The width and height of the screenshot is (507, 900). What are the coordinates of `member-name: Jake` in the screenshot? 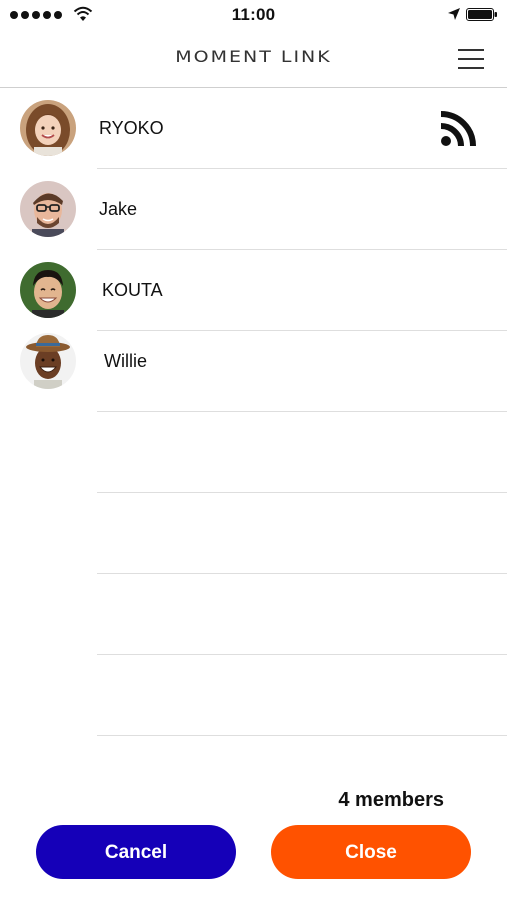 It's located at (118, 209).